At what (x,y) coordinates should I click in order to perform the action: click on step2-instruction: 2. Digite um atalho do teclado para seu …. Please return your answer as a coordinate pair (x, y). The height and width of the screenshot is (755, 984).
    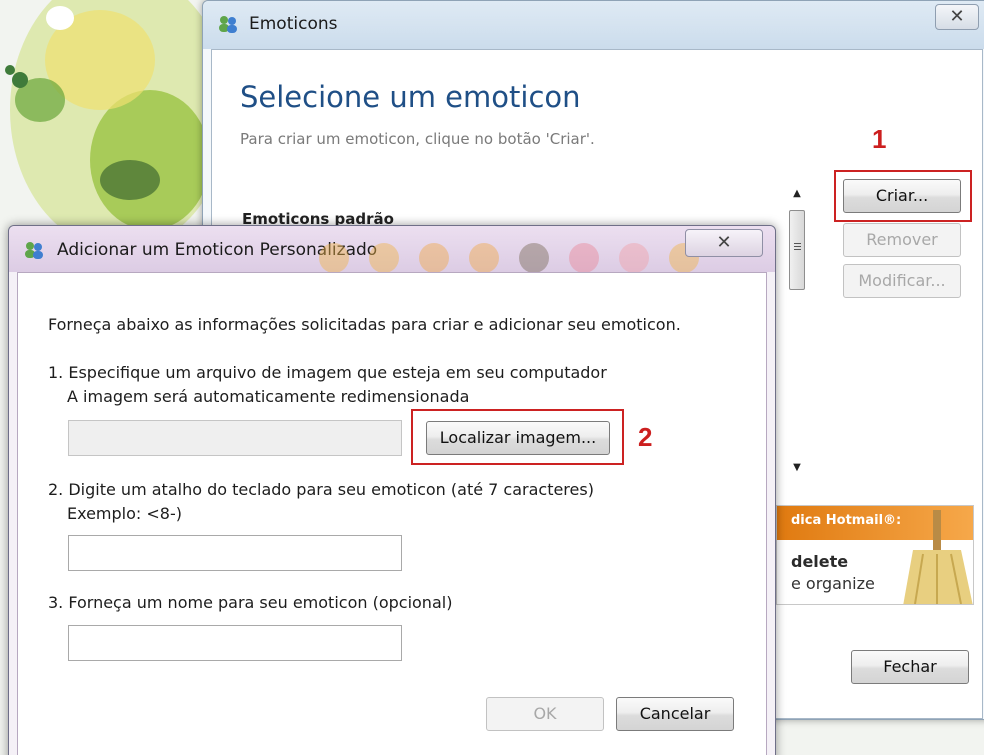
    Looking at the image, I should click on (321, 489).